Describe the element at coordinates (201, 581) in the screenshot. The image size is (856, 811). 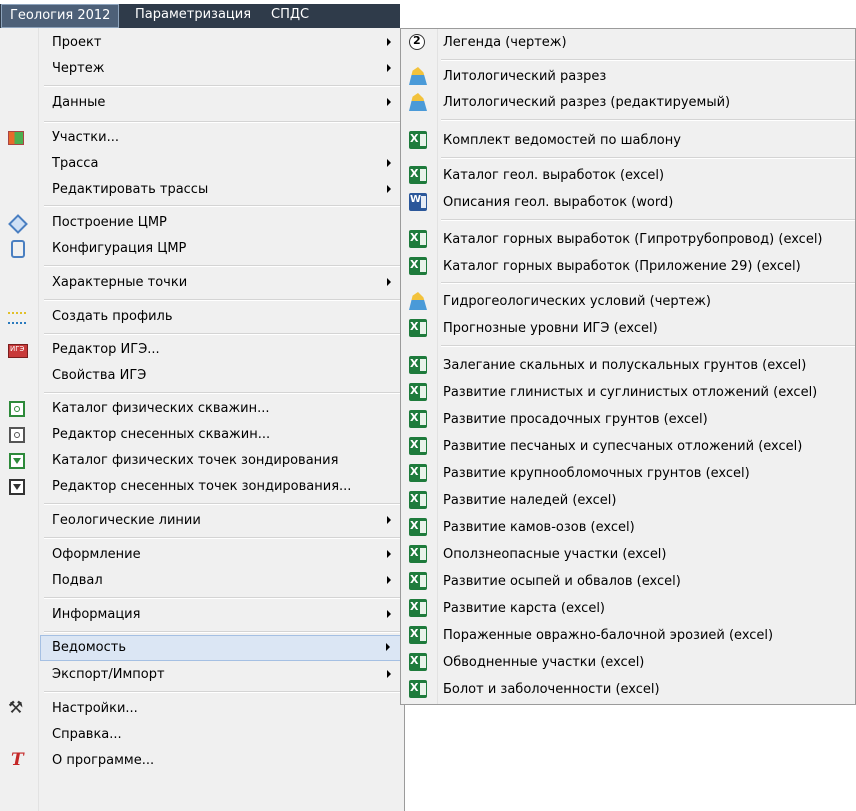
I see `menu-item-footer: Подвал` at that location.